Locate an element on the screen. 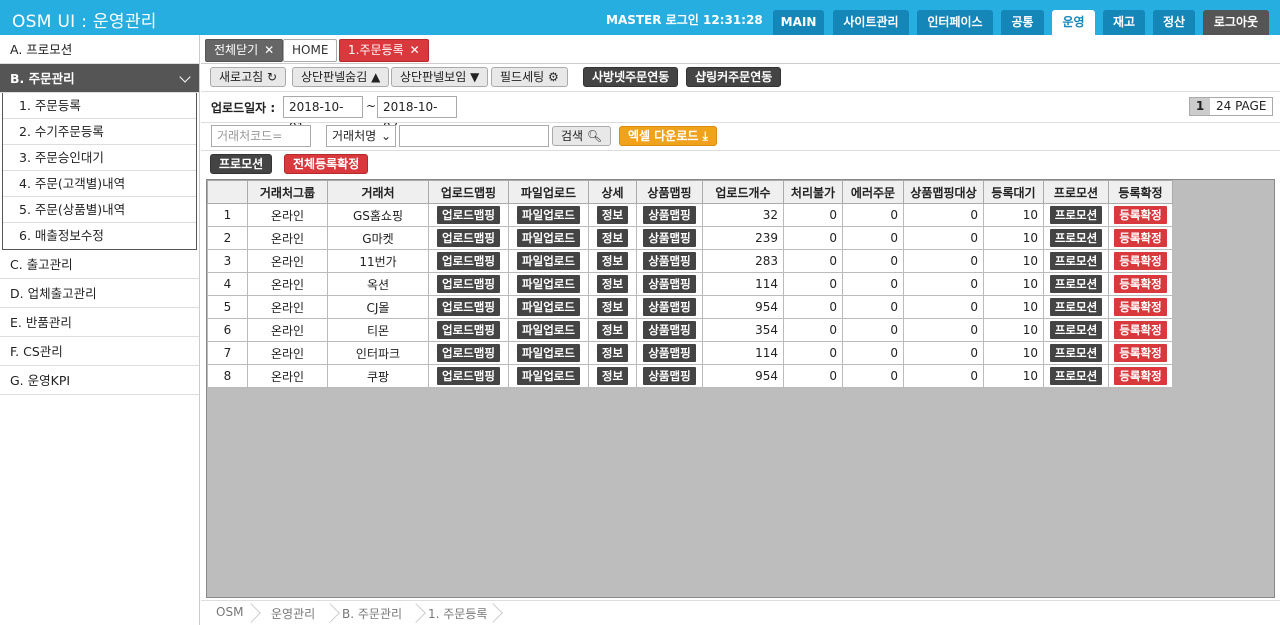 This screenshot has width=1280, height=625. col-fail: 처리불가 is located at coordinates (813, 192).